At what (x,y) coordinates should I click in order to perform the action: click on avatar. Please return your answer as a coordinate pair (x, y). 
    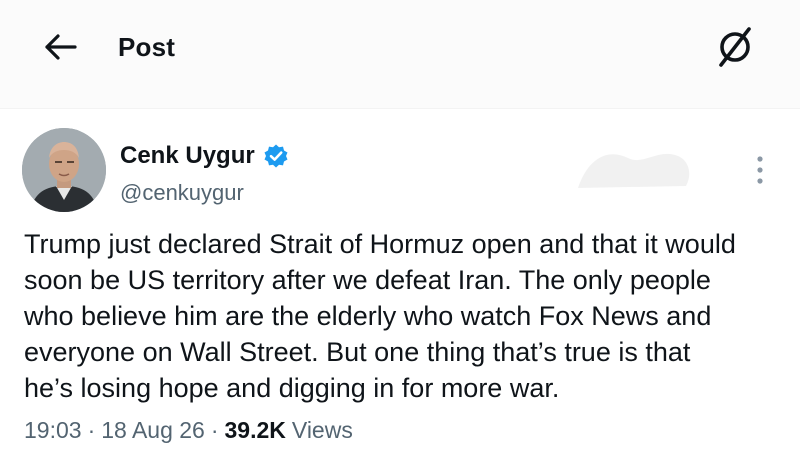
    Looking at the image, I should click on (64, 170).